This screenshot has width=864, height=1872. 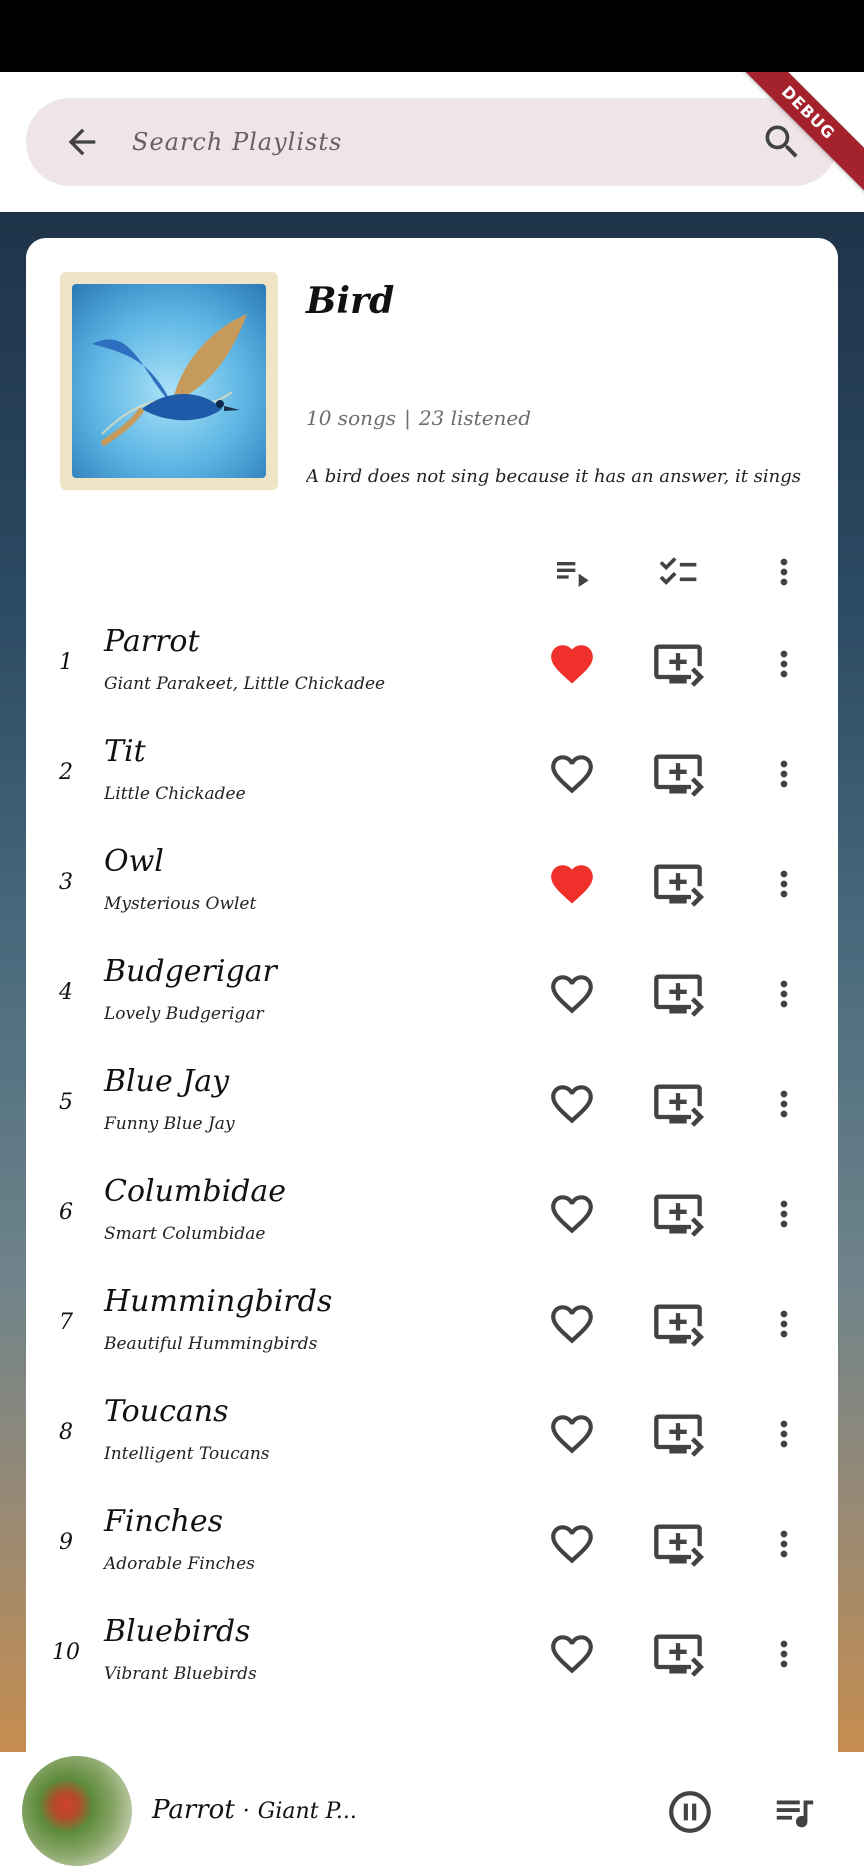 I want to click on playlist-play-icon, so click(x=573, y=574).